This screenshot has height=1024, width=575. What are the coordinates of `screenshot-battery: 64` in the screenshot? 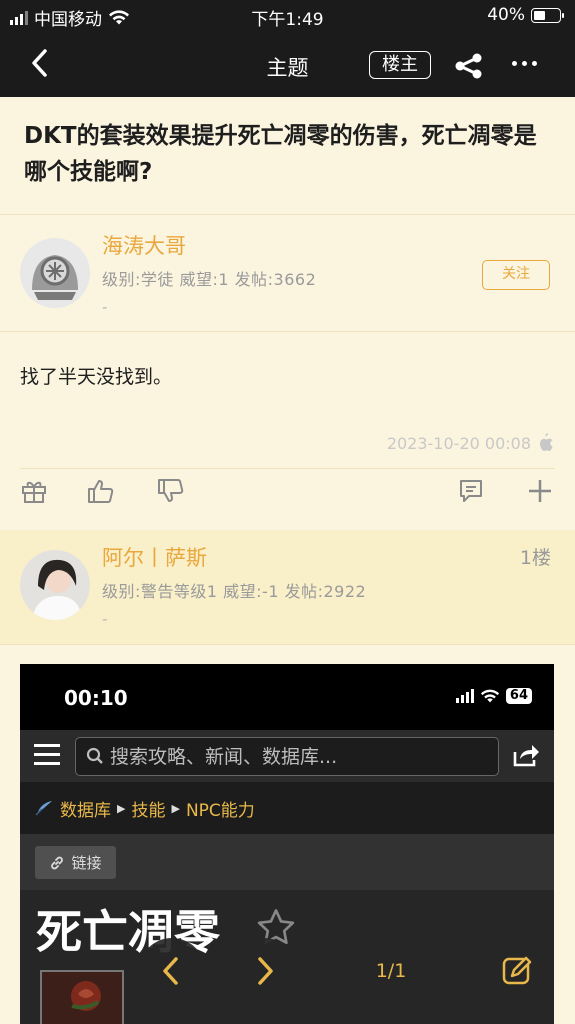 It's located at (518, 696).